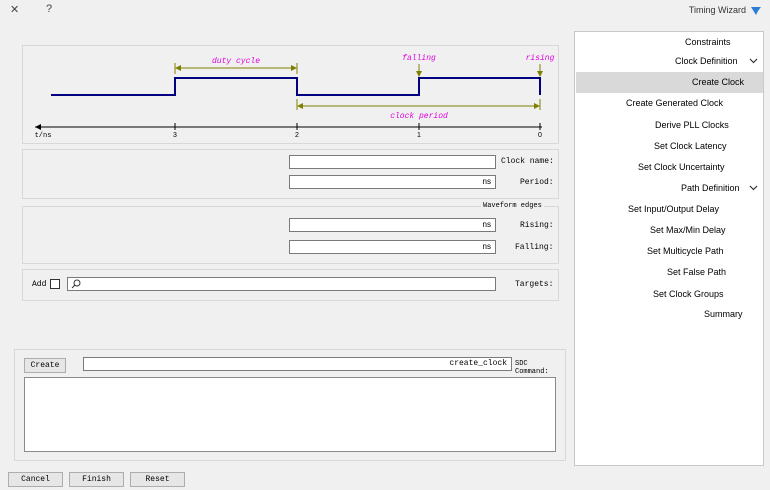  Describe the element at coordinates (696, 272) in the screenshot. I see `nav-item-set-false-path: Set False Path` at that location.